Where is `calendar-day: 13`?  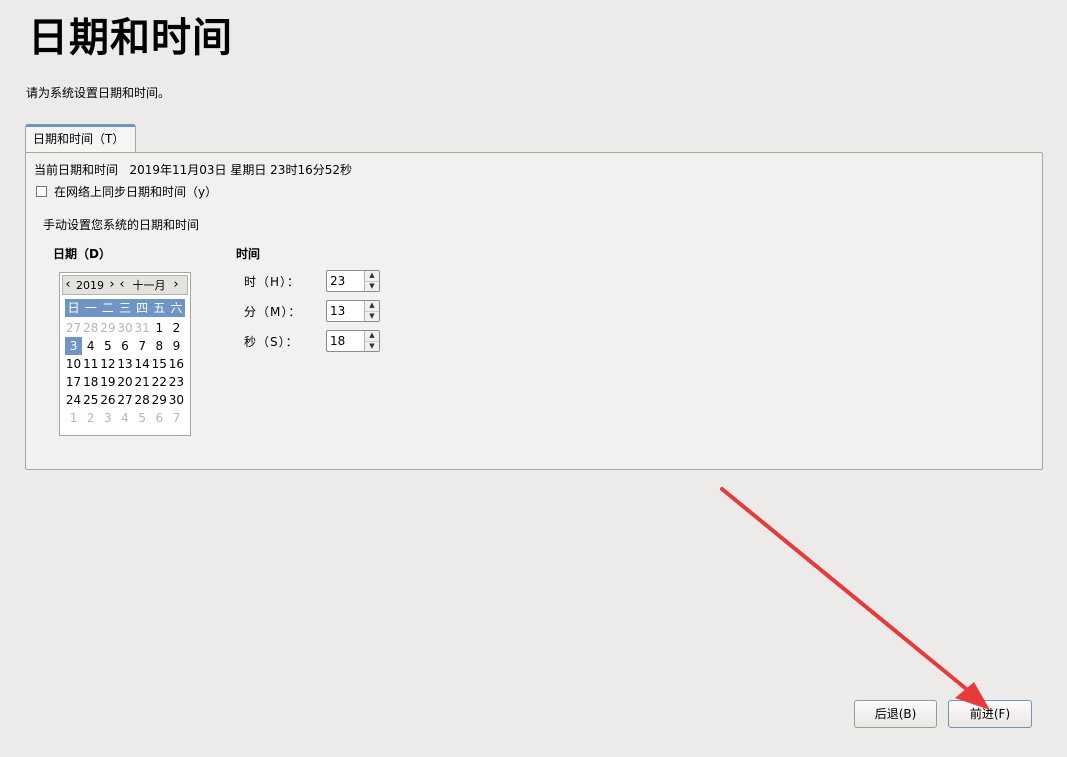
calendar-day: 13 is located at coordinates (124, 364).